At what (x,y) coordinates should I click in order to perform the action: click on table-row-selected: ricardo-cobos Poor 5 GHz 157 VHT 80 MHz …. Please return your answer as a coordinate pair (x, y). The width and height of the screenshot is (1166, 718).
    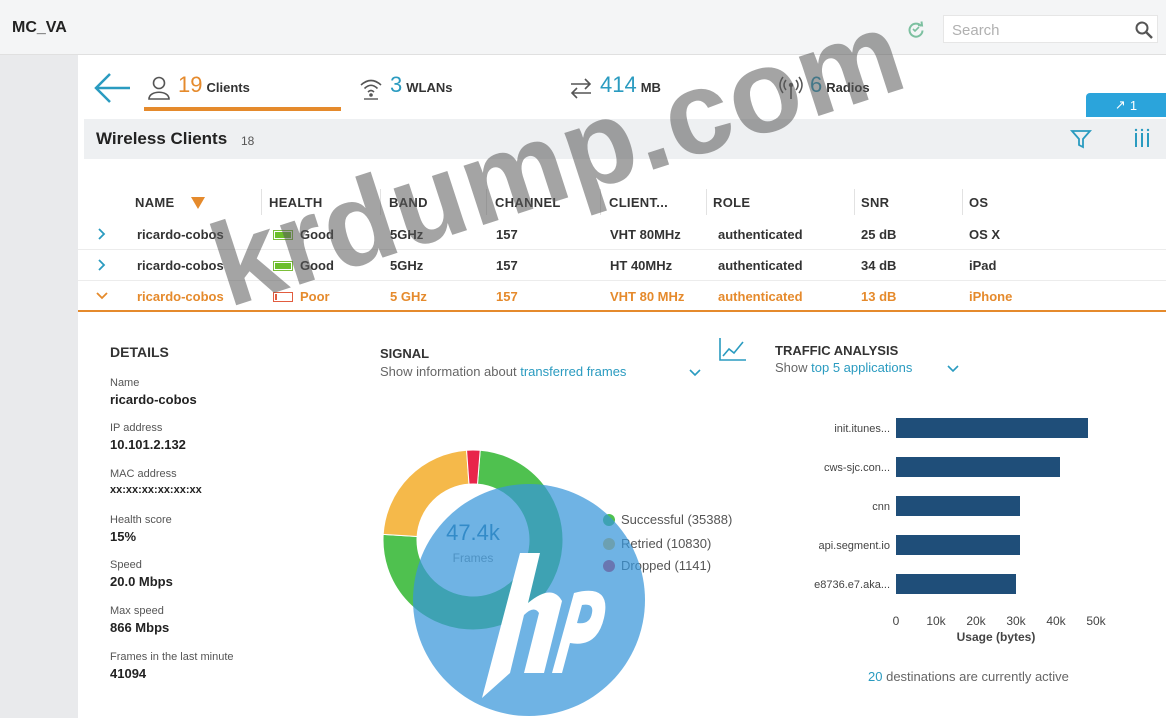
    Looking at the image, I should click on (622, 296).